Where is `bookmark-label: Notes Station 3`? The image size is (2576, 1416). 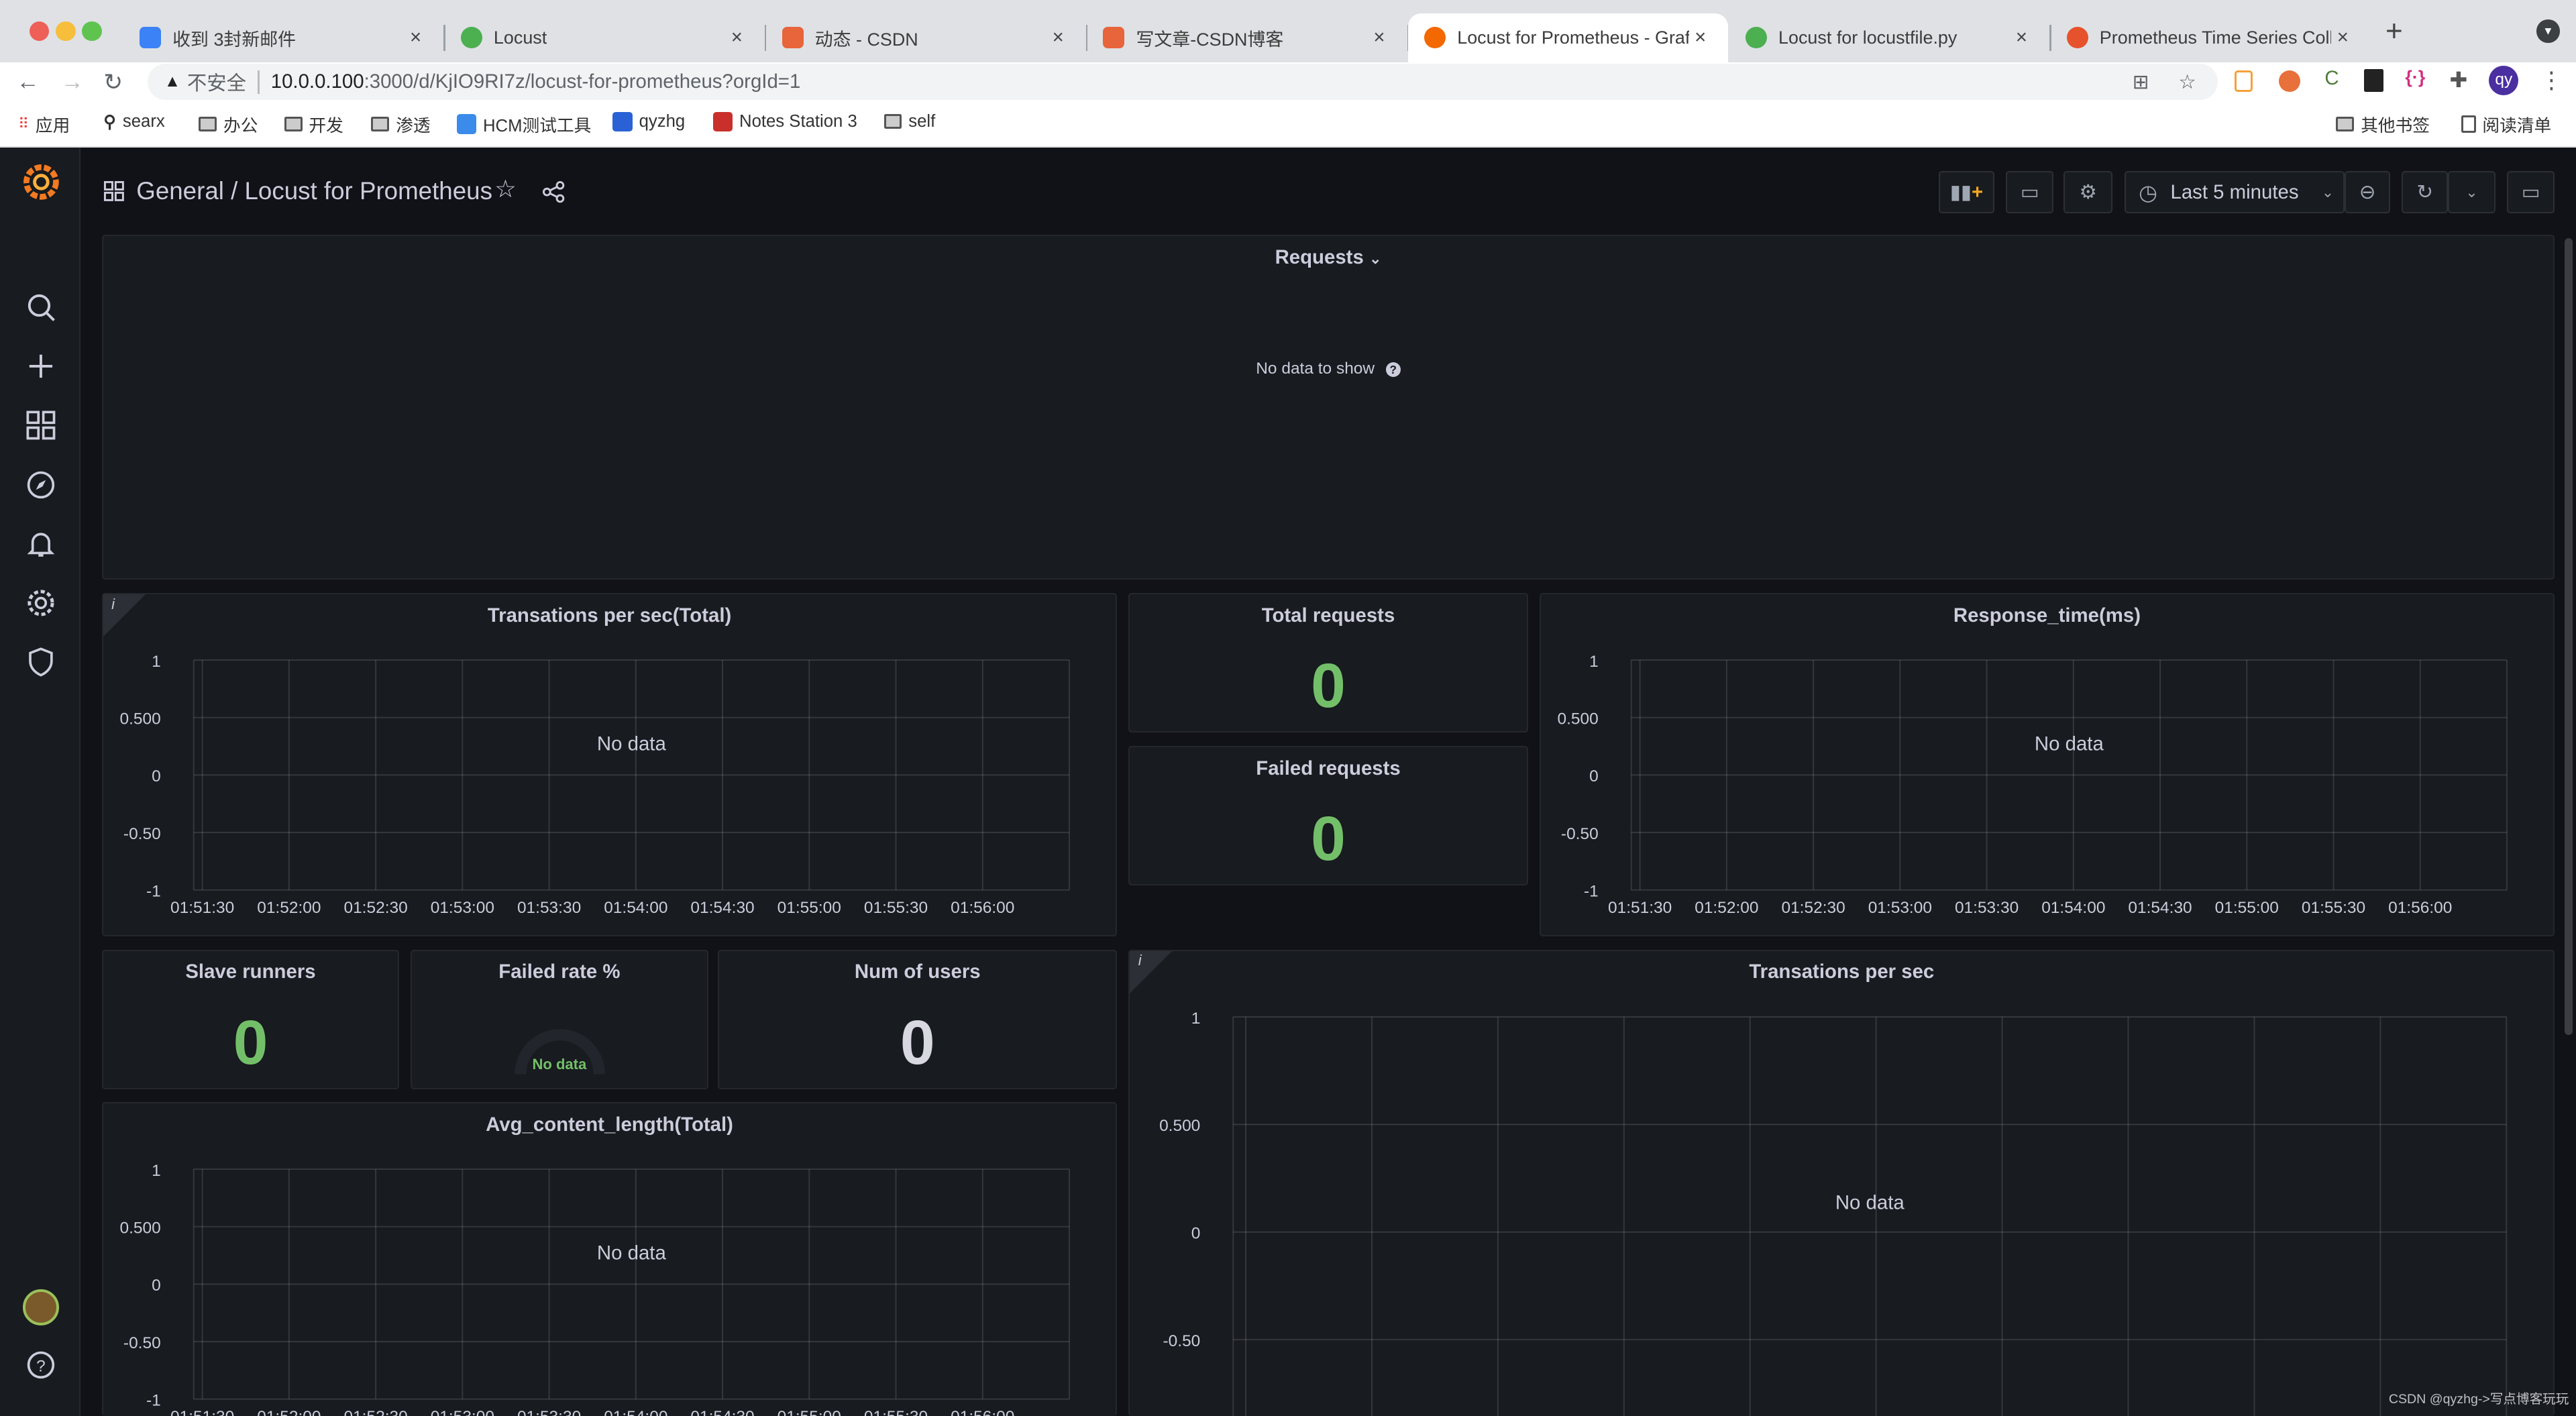 bookmark-label: Notes Station 3 is located at coordinates (798, 121).